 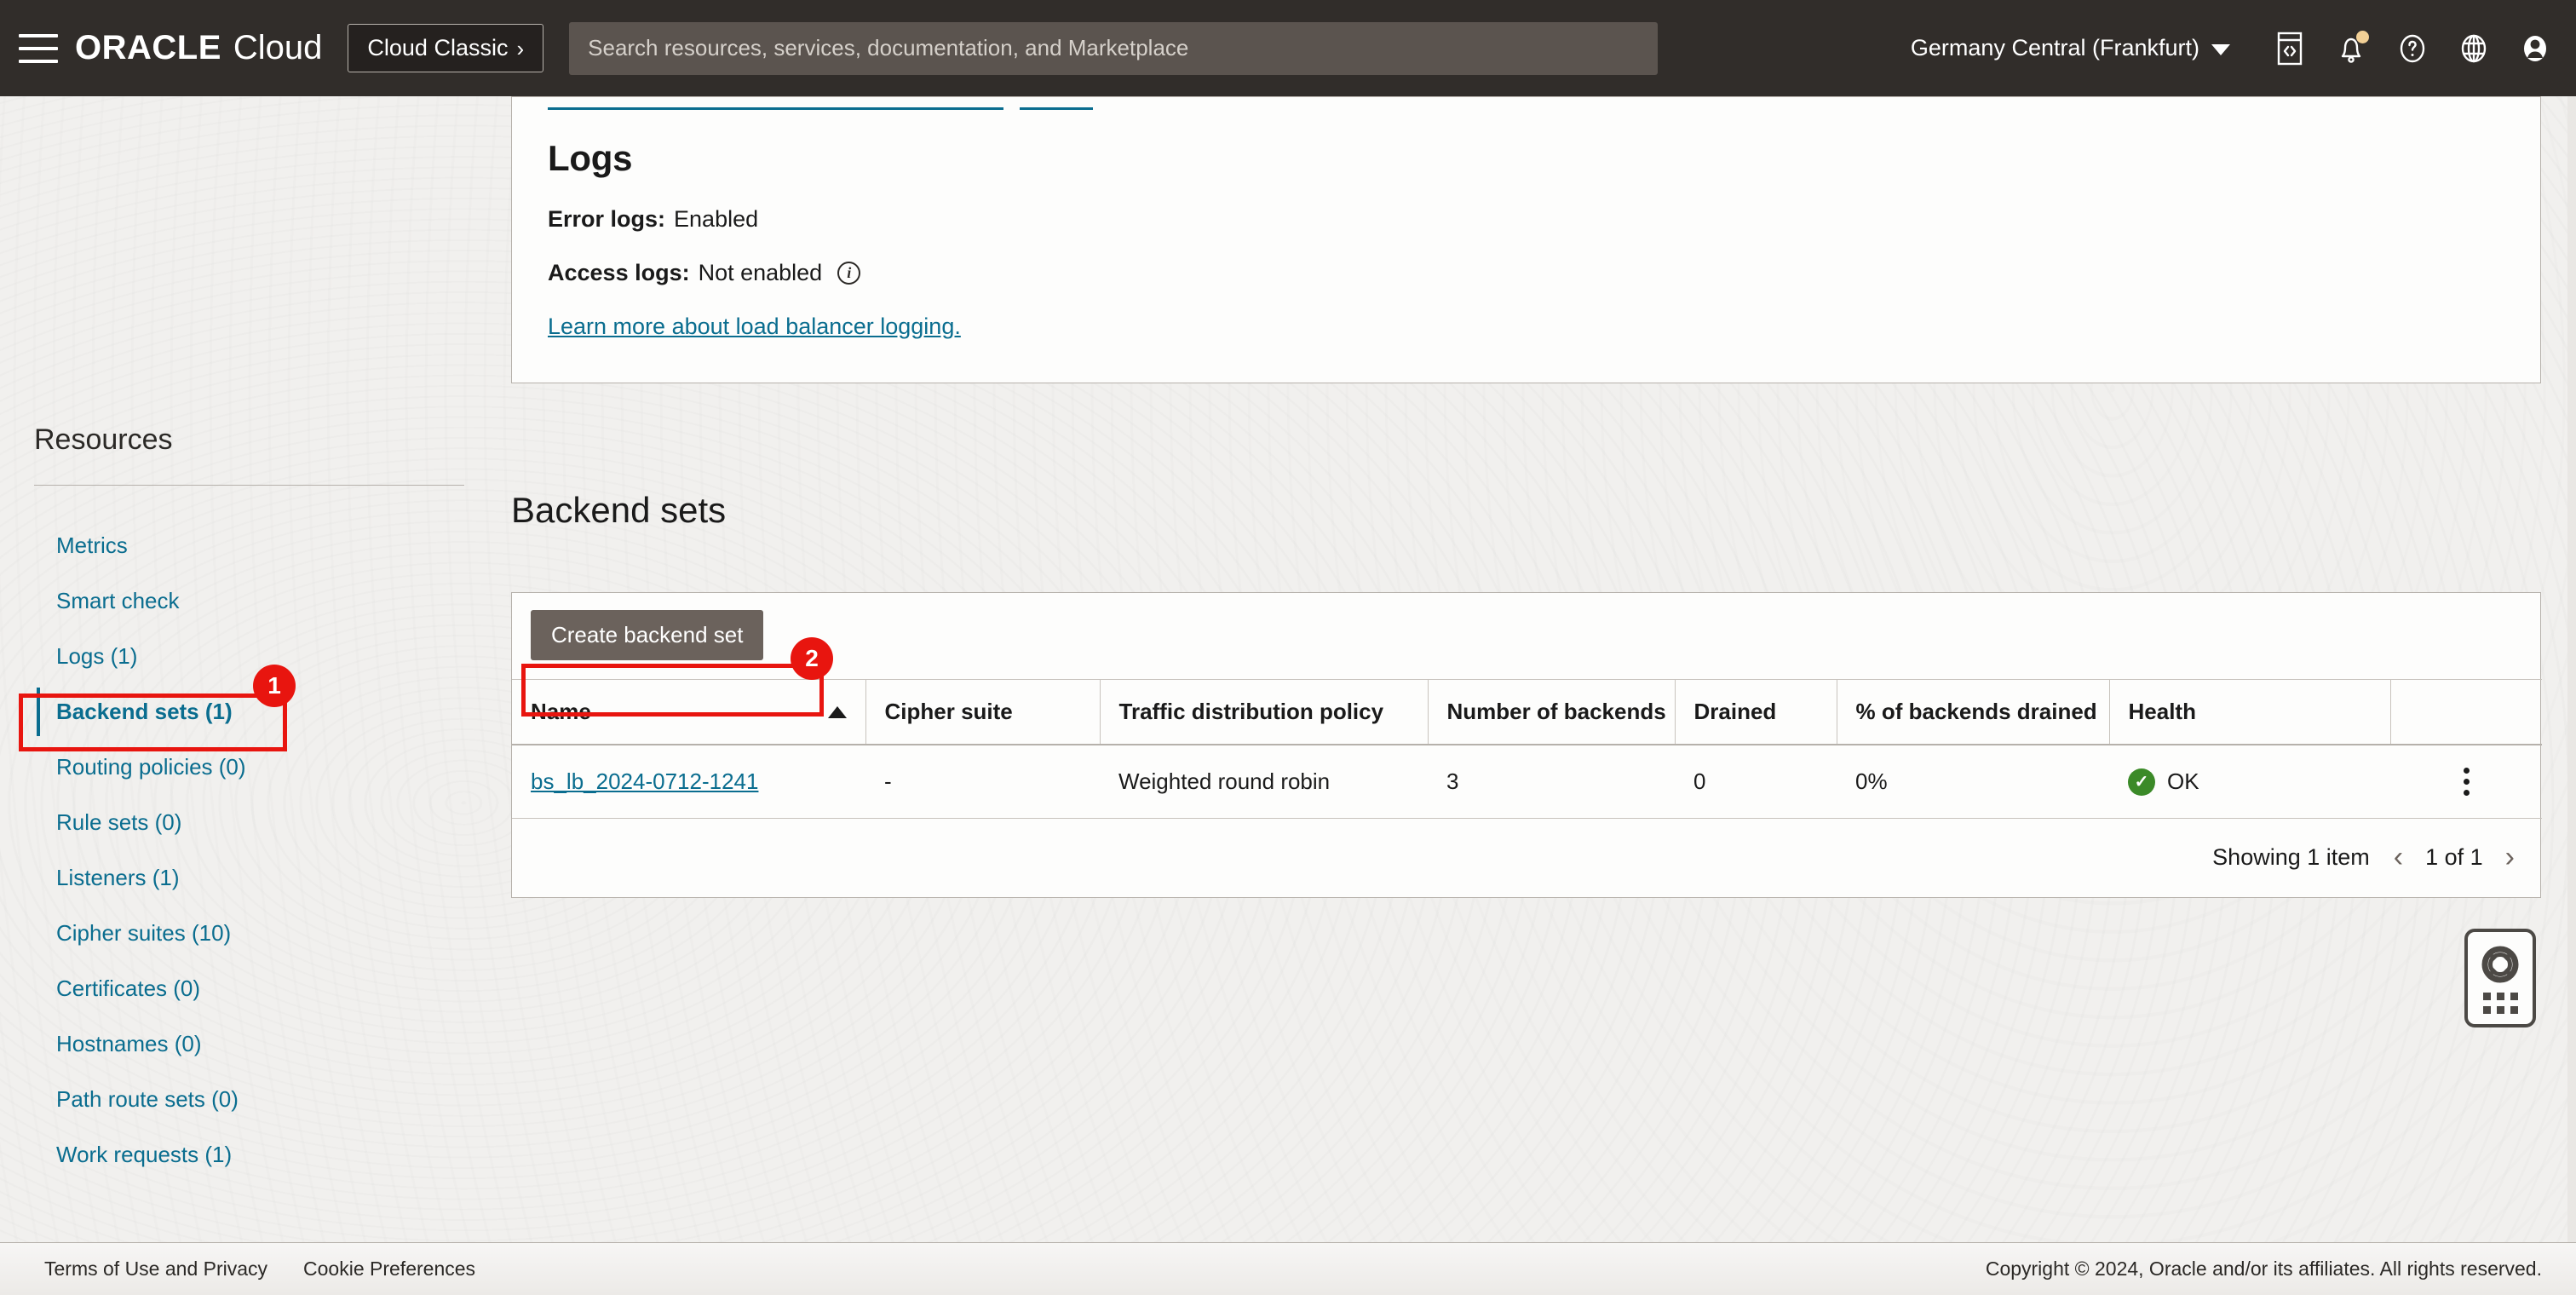 What do you see at coordinates (273, 1155) in the screenshot?
I see `sidebar-item-work-requests: Work requests (1)` at bounding box center [273, 1155].